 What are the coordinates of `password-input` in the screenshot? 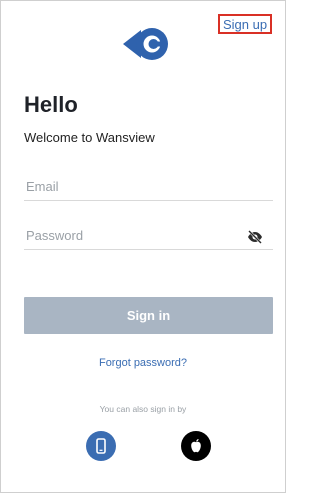 It's located at (150, 235).